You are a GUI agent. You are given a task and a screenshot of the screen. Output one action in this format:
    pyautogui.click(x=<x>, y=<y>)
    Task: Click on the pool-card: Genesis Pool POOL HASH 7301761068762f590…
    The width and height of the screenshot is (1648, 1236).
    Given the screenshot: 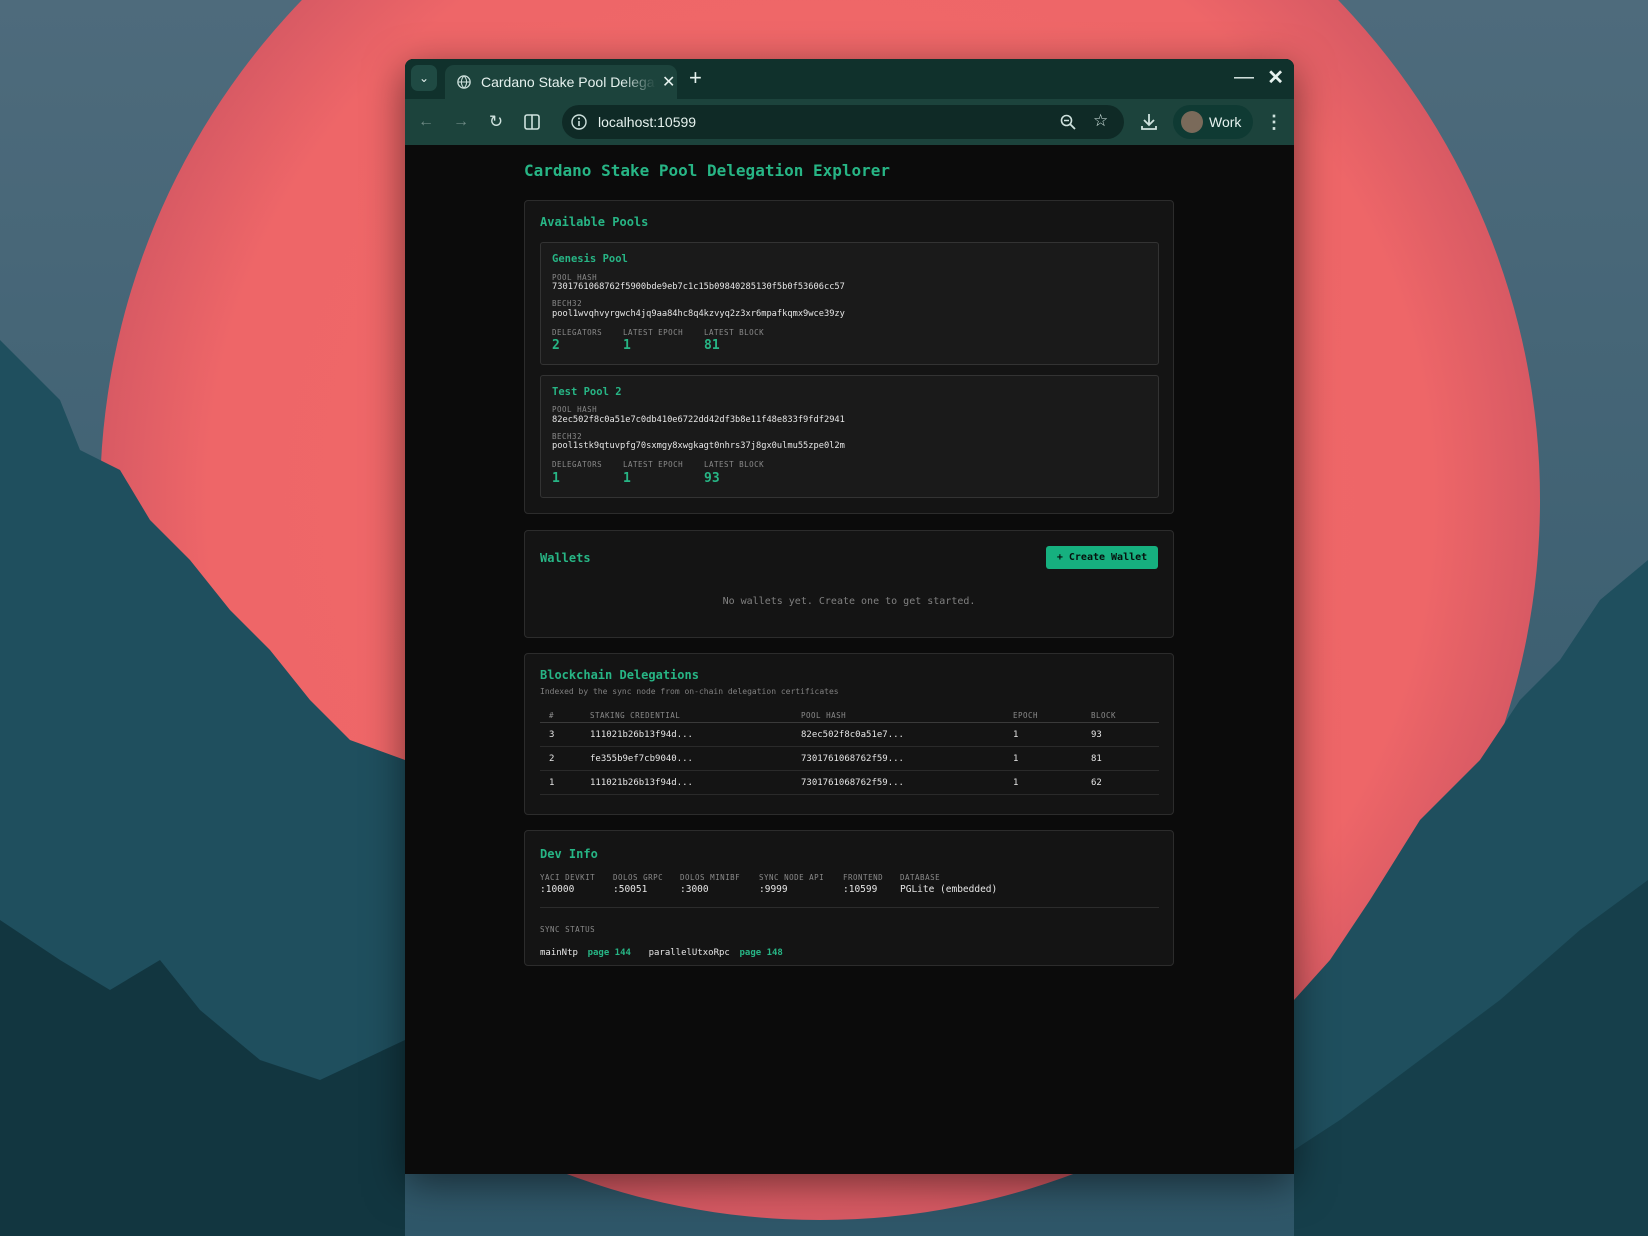 What is the action you would take?
    pyautogui.click(x=849, y=303)
    